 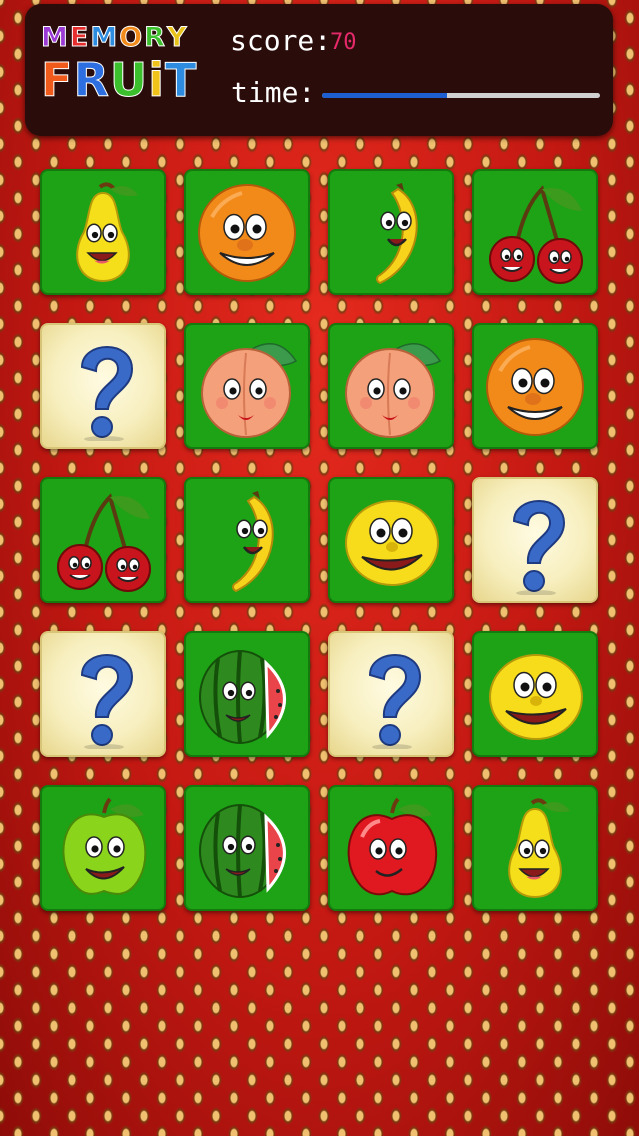 What do you see at coordinates (281, 40) in the screenshot?
I see `score-label: score:` at bounding box center [281, 40].